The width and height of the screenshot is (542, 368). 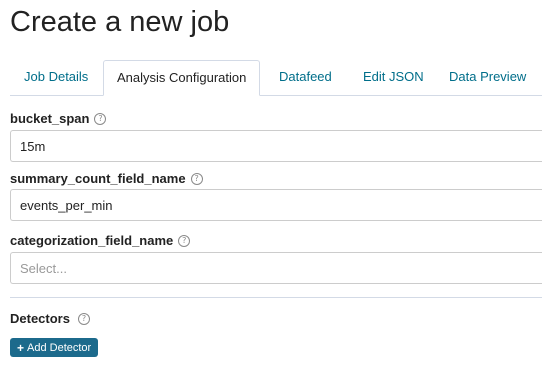 I want to click on categorization-field-name-label: categorization_field_name ?, so click(x=100, y=240).